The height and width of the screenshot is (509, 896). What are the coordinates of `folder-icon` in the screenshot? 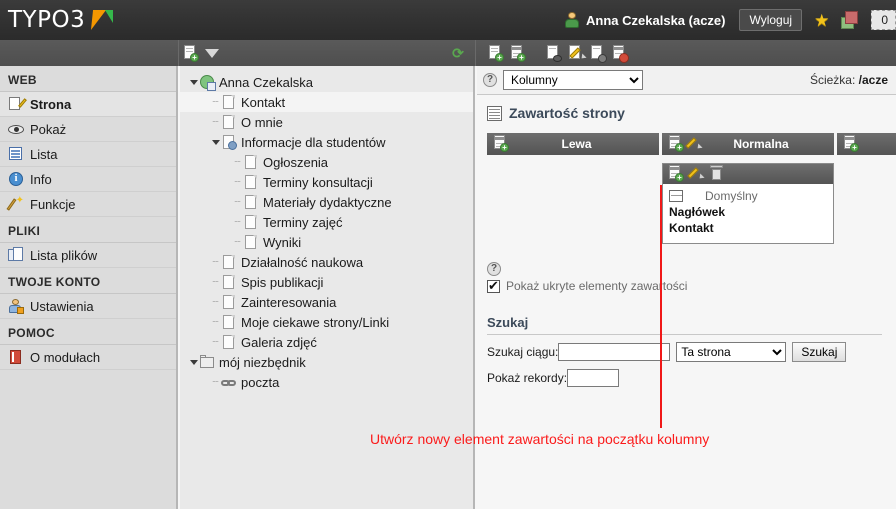 It's located at (207, 362).